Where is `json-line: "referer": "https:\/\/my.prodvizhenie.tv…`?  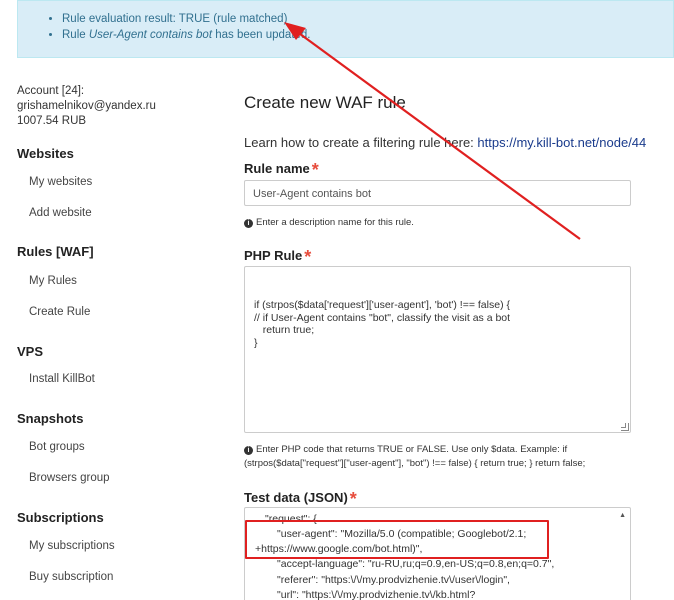 json-line: "referer": "https:\/\/my.prodvizhenie.tv… is located at coordinates (393, 580).